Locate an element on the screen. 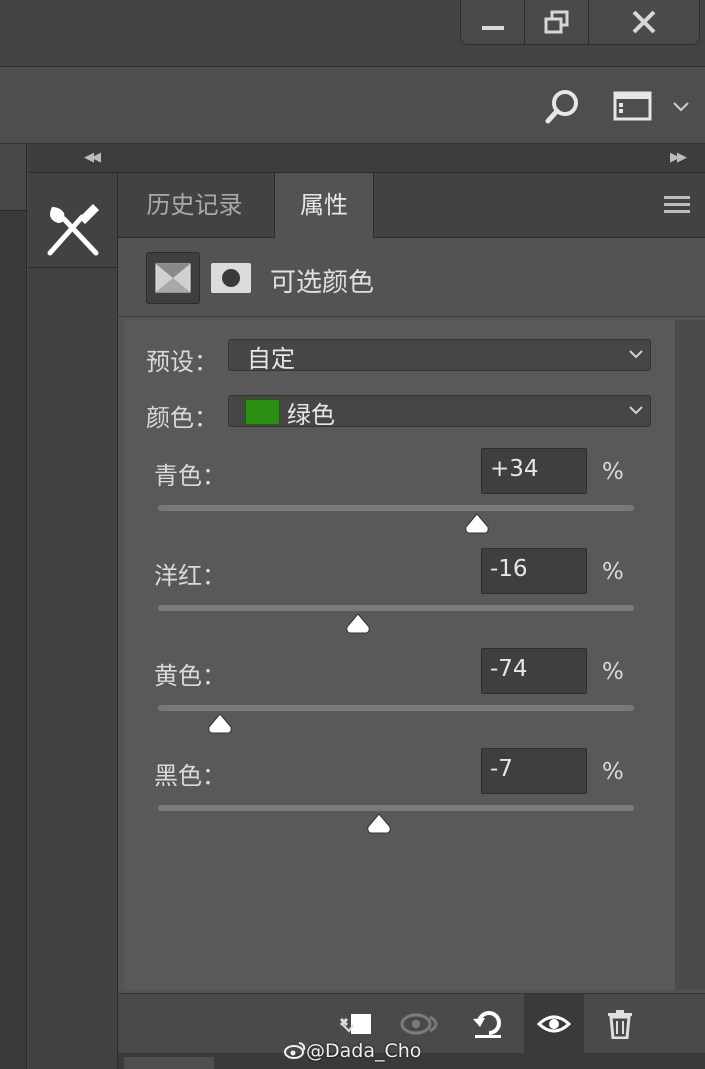 This screenshot has width=705, height=1069. panel-title: 可选颜色 is located at coordinates (322, 283).